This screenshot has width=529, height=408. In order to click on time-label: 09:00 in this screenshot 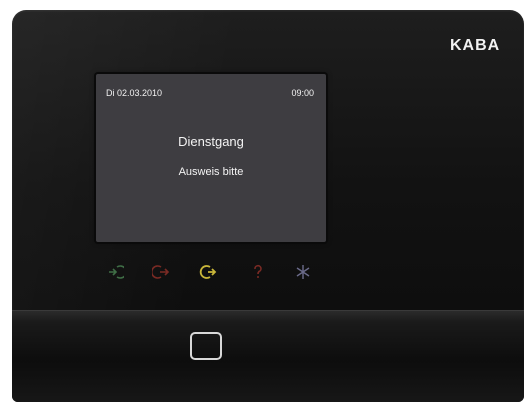, I will do `click(302, 93)`.